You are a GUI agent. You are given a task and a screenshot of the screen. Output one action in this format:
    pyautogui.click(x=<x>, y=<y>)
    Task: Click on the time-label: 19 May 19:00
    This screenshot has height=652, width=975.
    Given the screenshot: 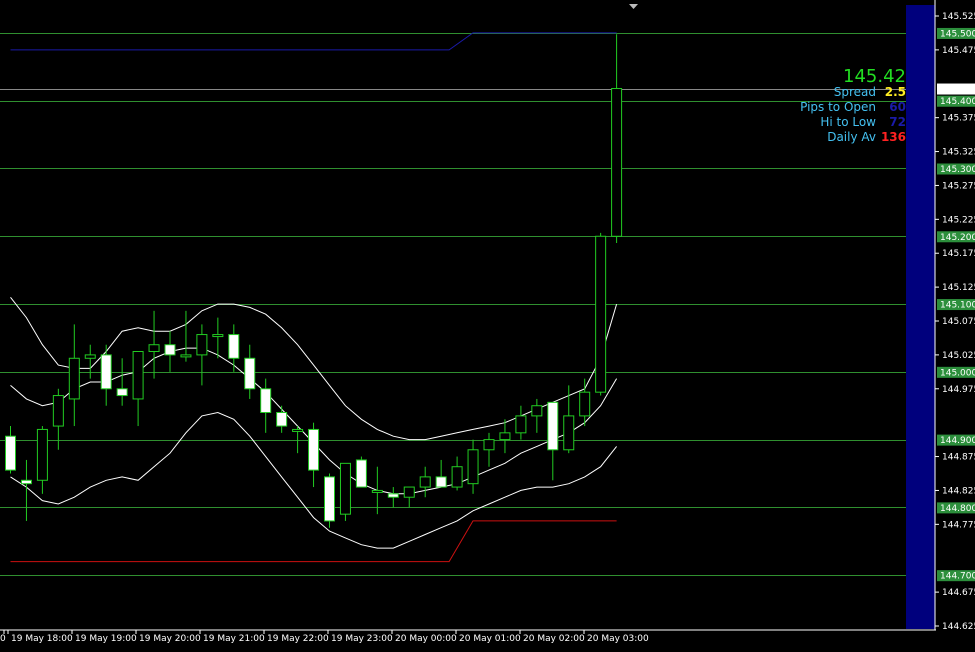 What is the action you would take?
    pyautogui.click(x=106, y=639)
    